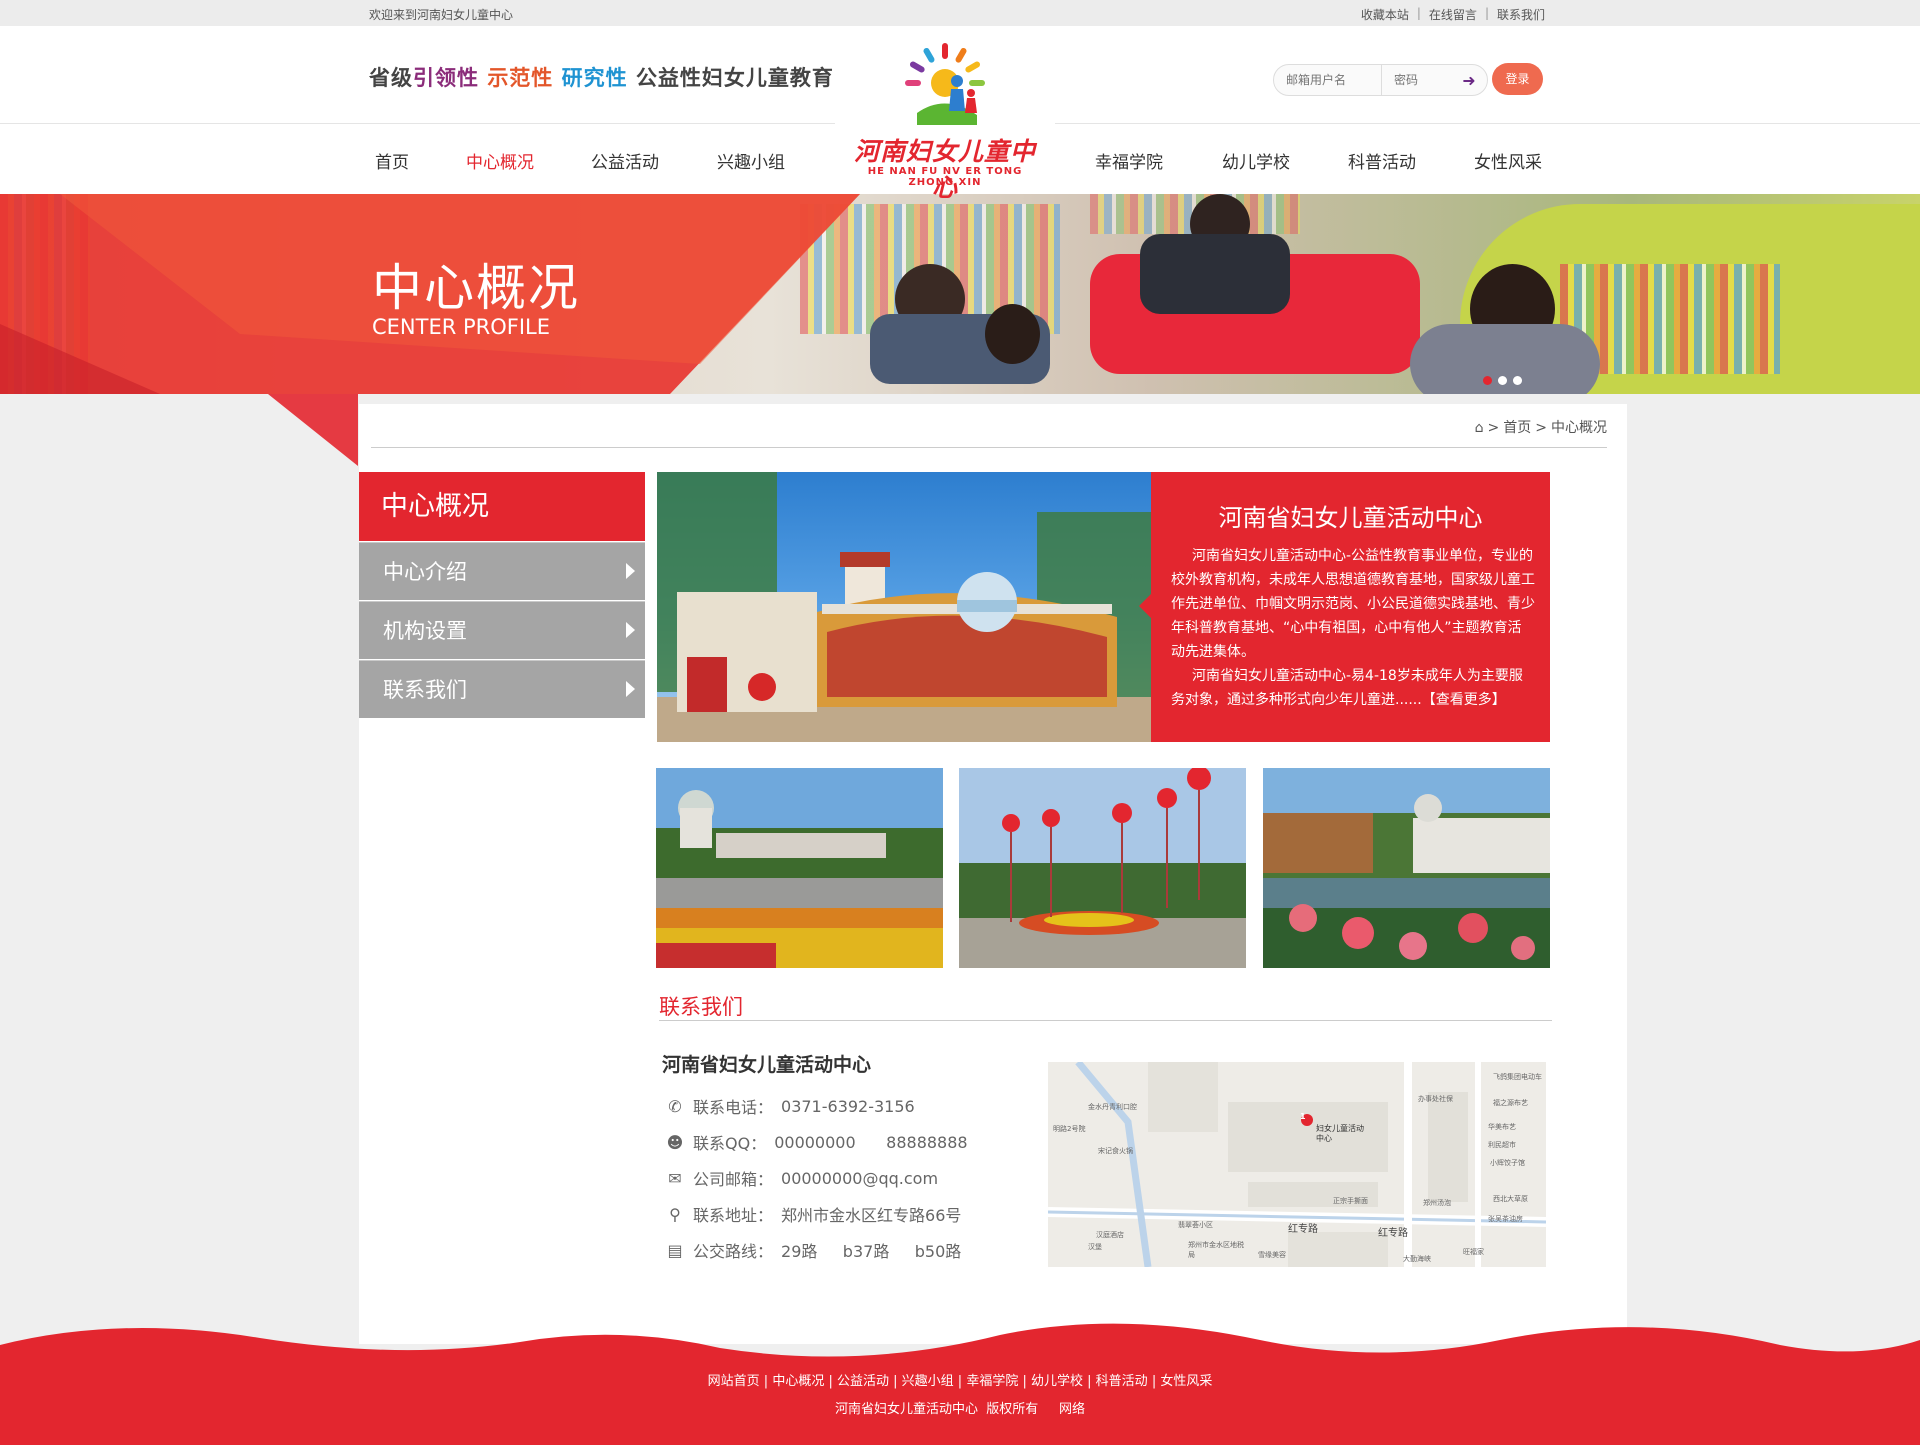  I want to click on bookmark-link: 收藏本站, so click(1385, 14).